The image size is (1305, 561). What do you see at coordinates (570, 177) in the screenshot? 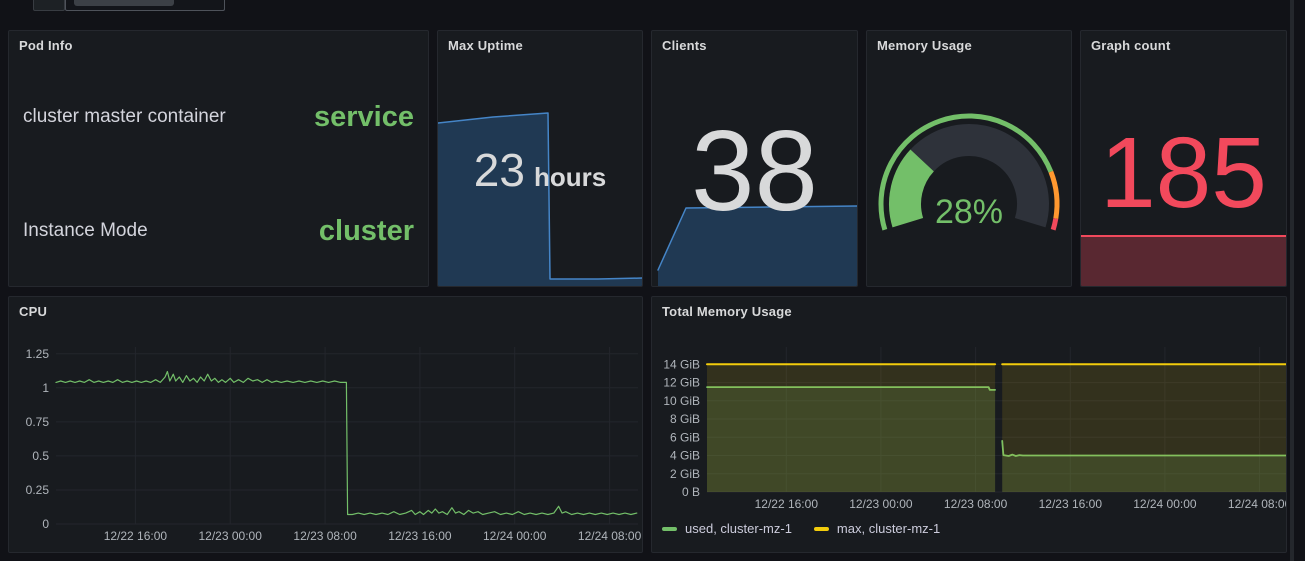
I see `max-uptime-unit: hours` at bounding box center [570, 177].